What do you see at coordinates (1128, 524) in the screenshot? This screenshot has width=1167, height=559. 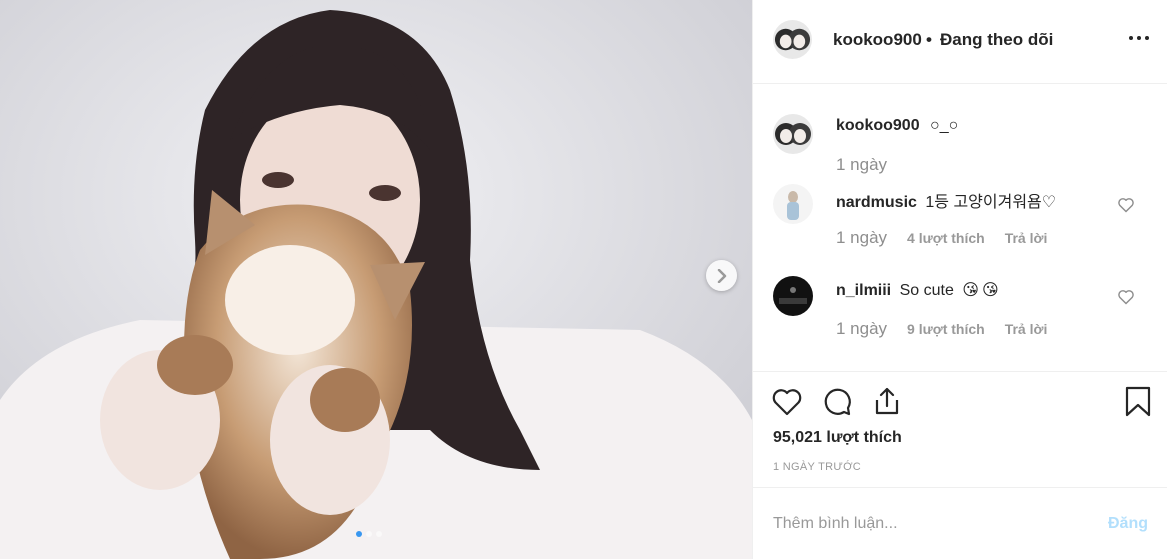 I see `post-comment-button: Đăng` at bounding box center [1128, 524].